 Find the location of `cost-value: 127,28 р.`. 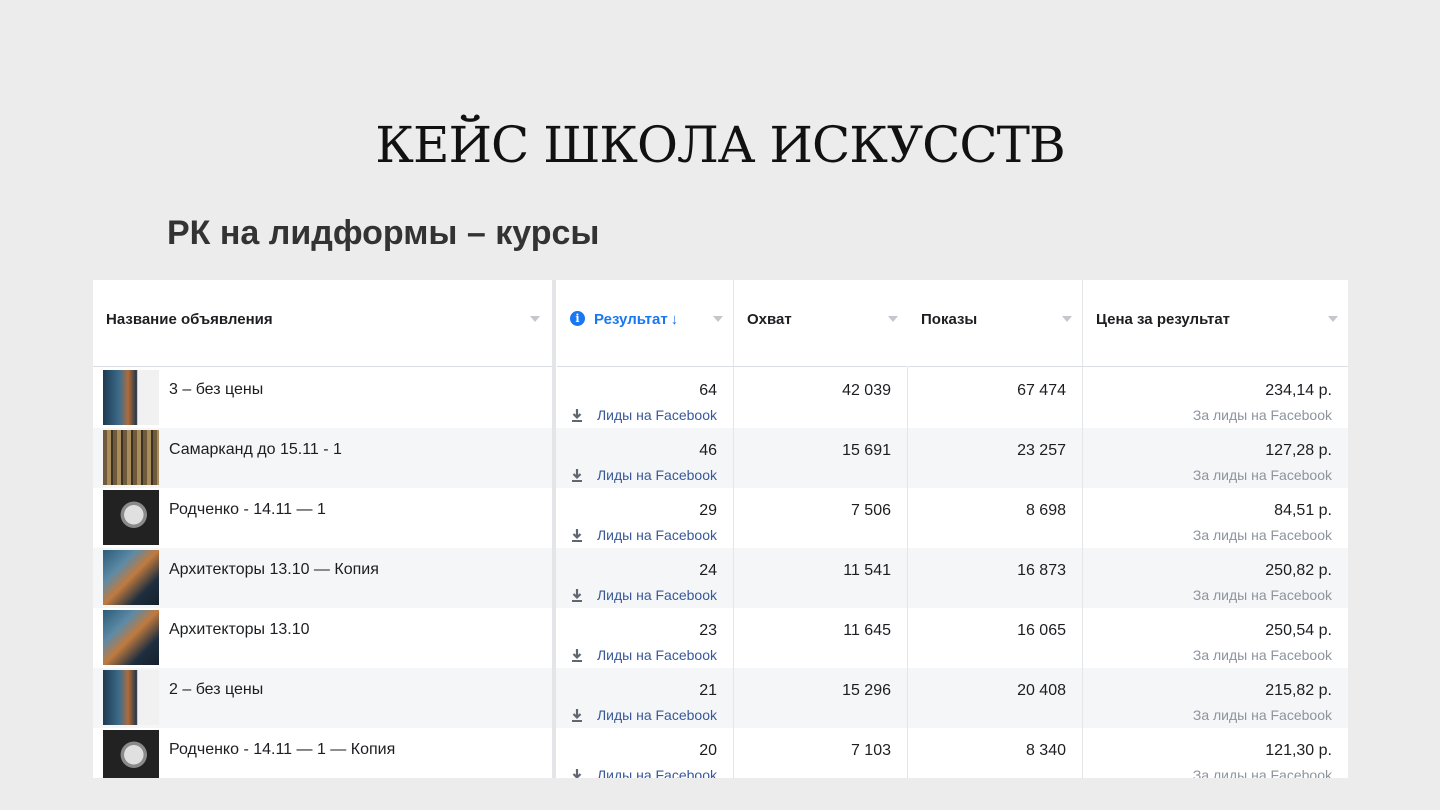

cost-value: 127,28 р. is located at coordinates (1298, 450).